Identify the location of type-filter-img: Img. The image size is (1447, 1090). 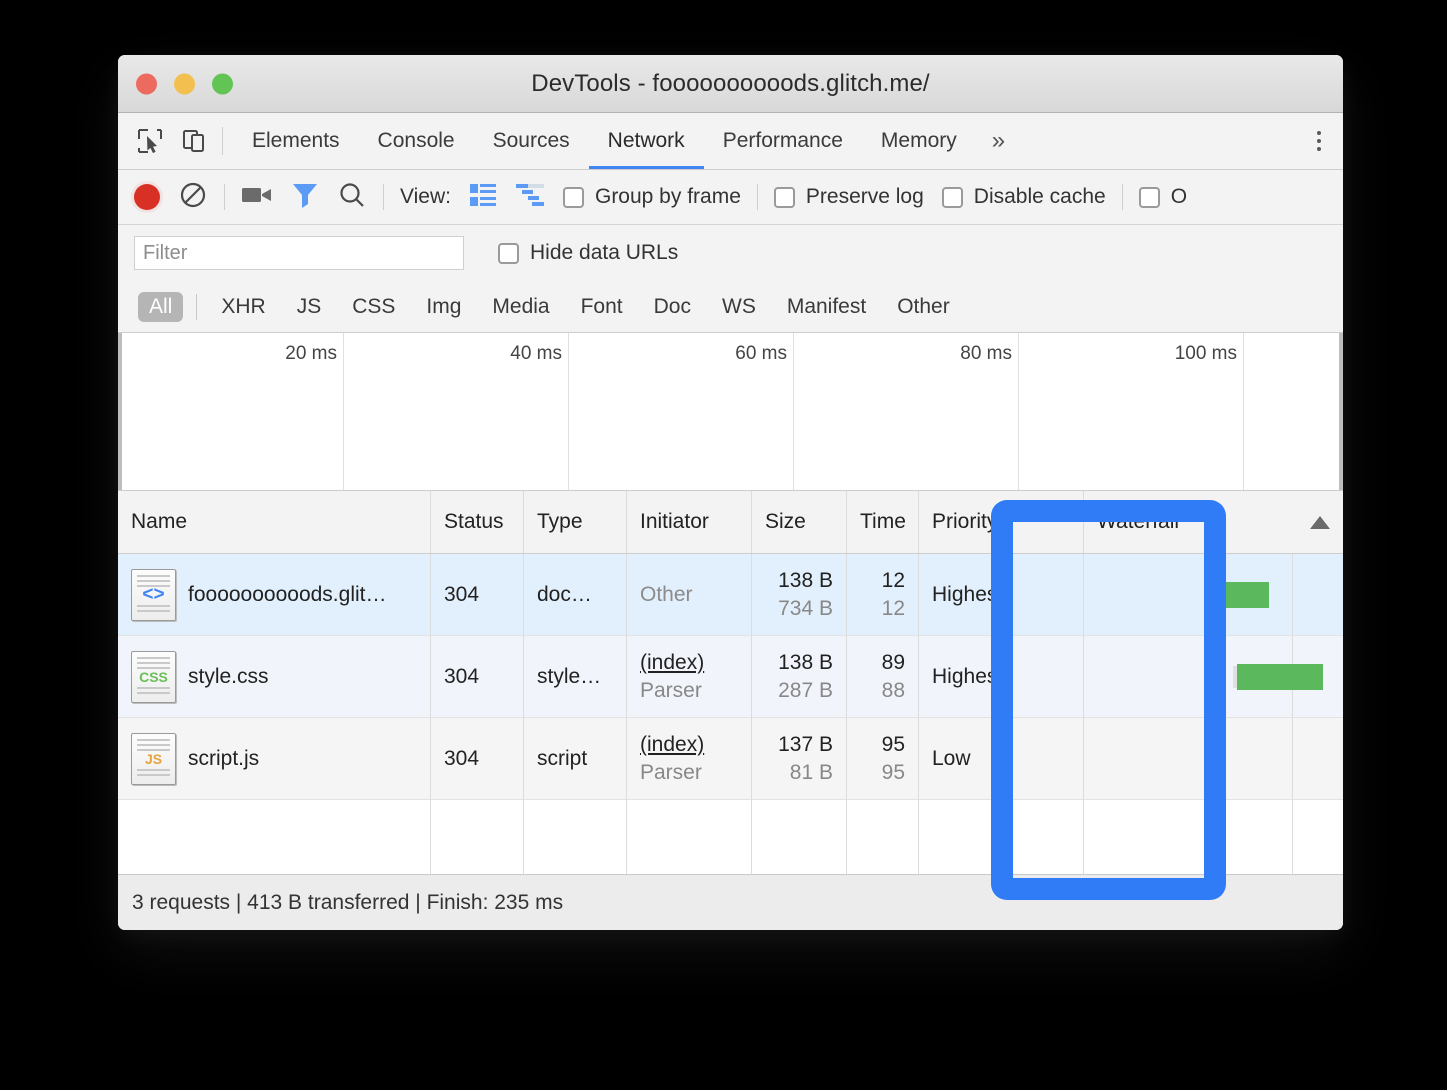
(443, 307).